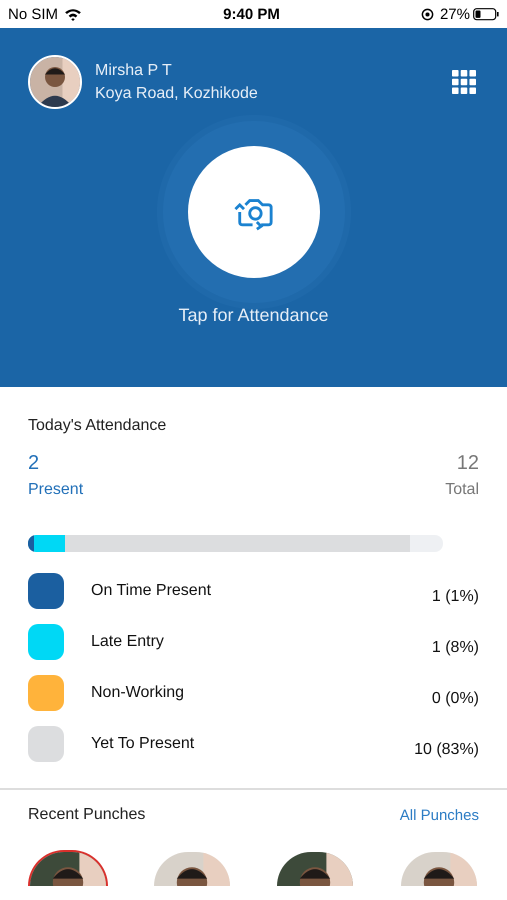 This screenshot has width=507, height=900. Describe the element at coordinates (446, 750) in the screenshot. I see `legend-value: 10 (83%)` at that location.